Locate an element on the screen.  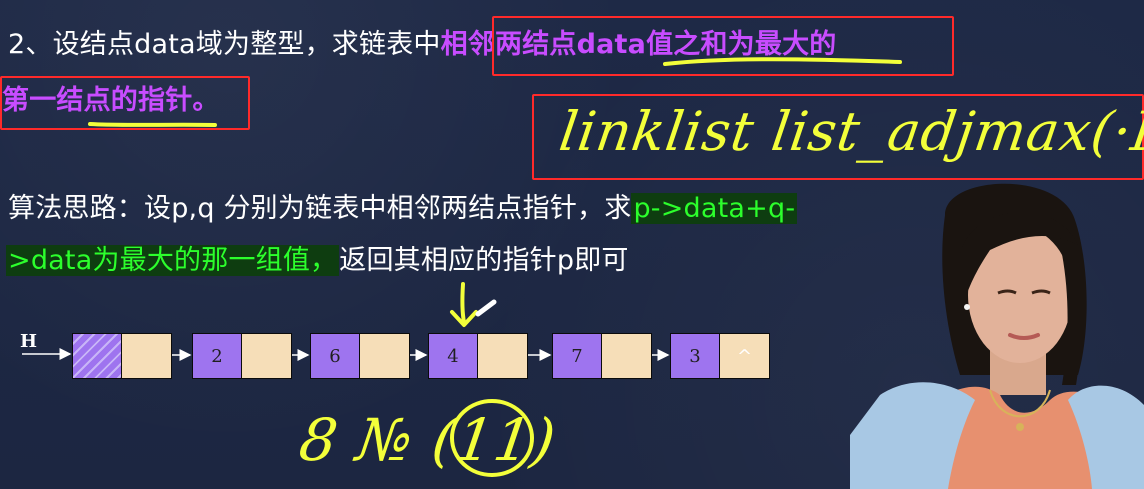
node-data: 2 is located at coordinates (217, 356).